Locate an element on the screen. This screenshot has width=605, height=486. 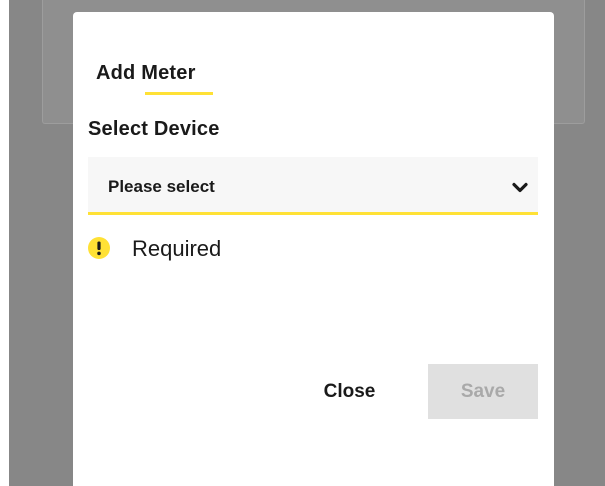
tab-label: Add Meter is located at coordinates (146, 73).